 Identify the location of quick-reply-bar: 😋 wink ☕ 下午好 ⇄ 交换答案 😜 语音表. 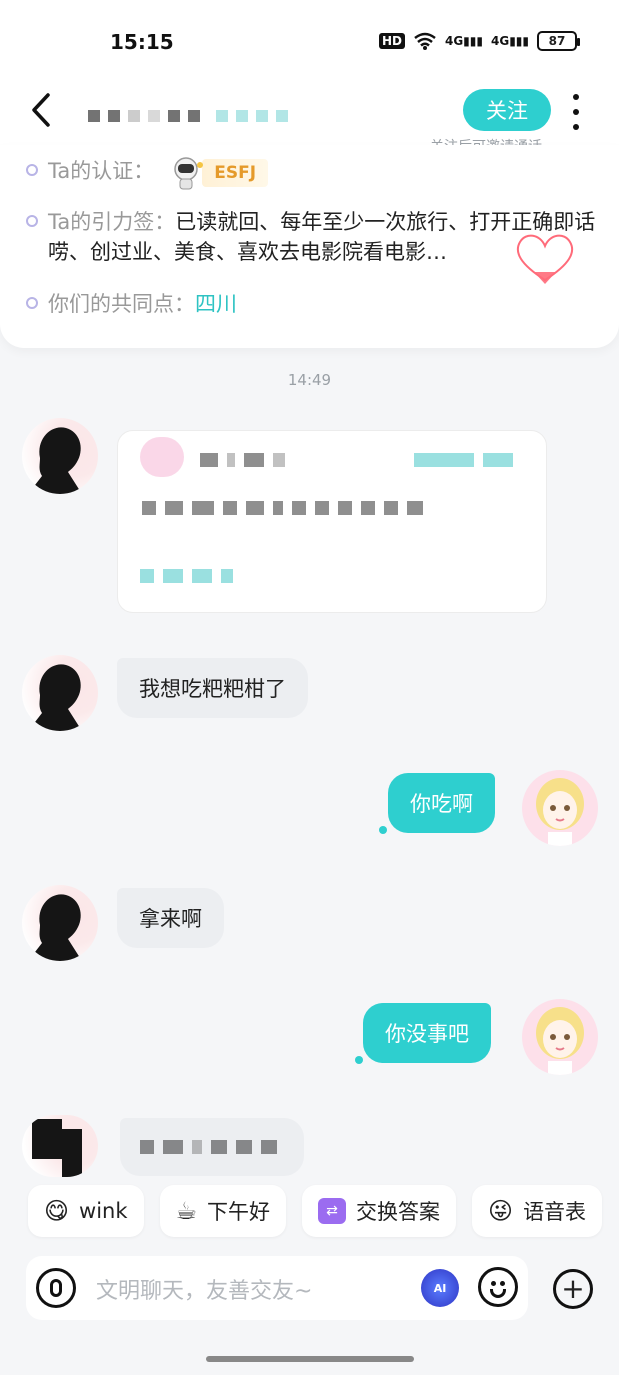
(315, 1211).